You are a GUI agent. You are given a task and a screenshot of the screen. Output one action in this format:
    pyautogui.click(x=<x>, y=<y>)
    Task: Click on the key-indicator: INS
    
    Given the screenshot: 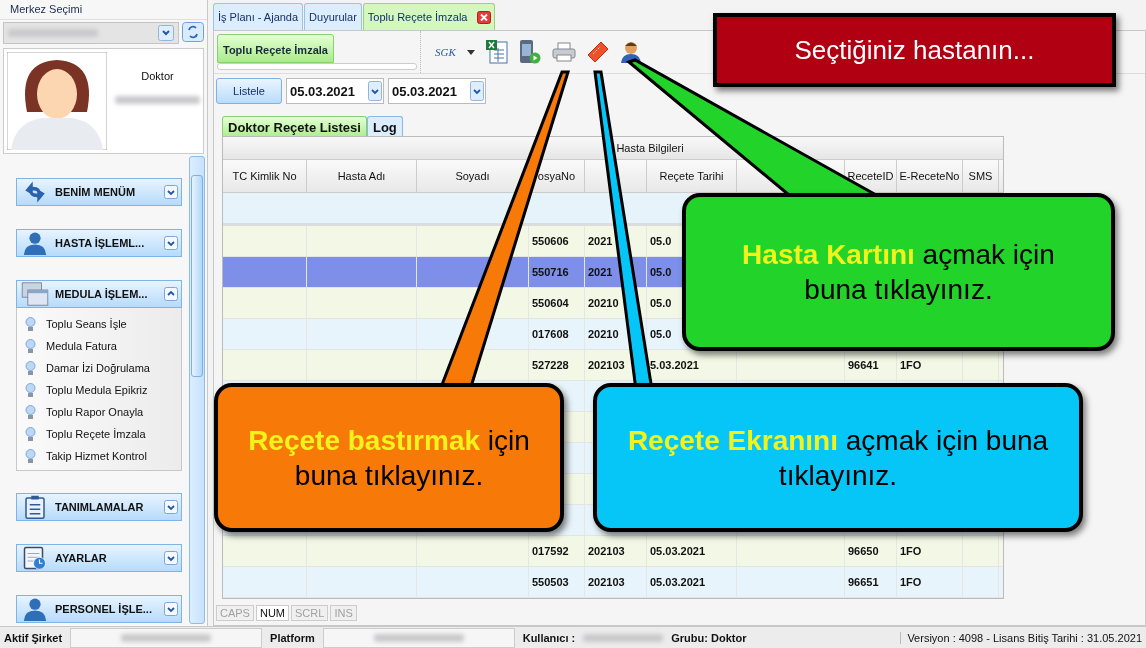 What is the action you would take?
    pyautogui.click(x=343, y=613)
    